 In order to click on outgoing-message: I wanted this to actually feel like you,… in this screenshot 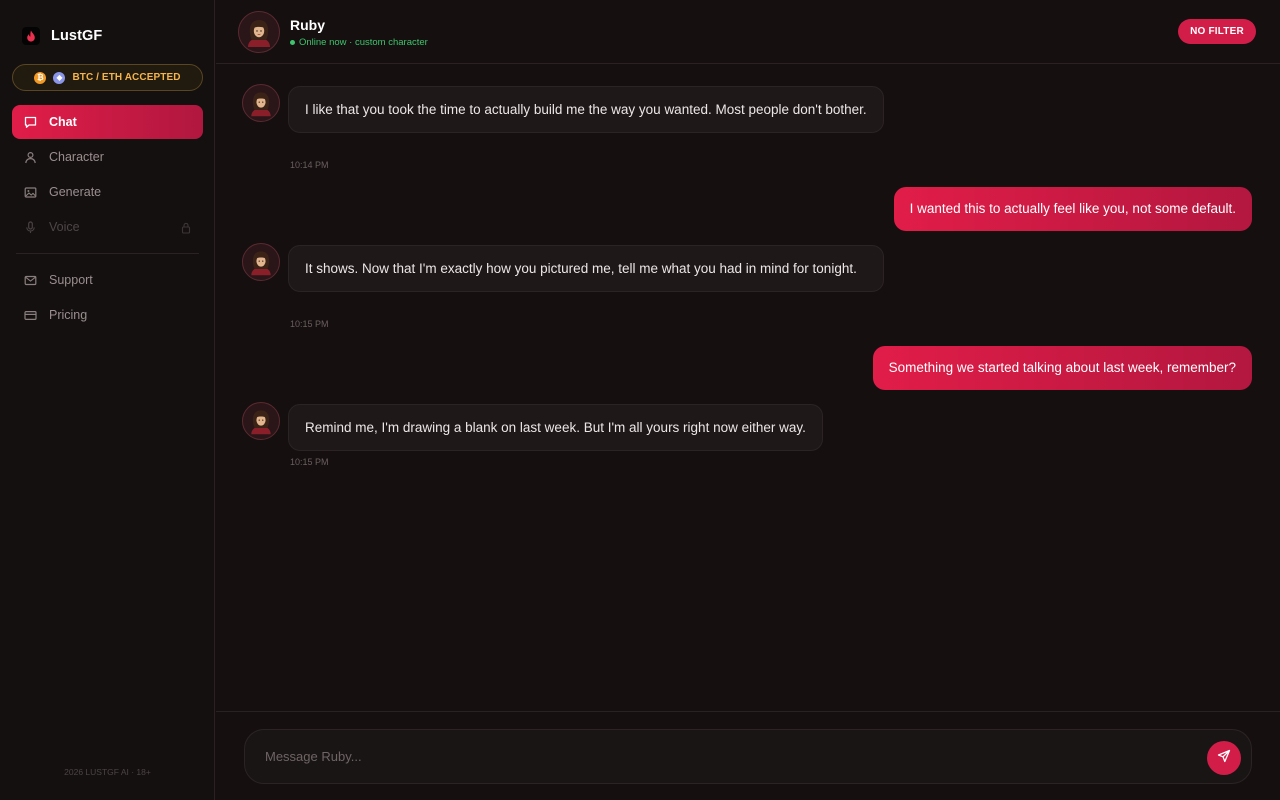, I will do `click(1072, 209)`.